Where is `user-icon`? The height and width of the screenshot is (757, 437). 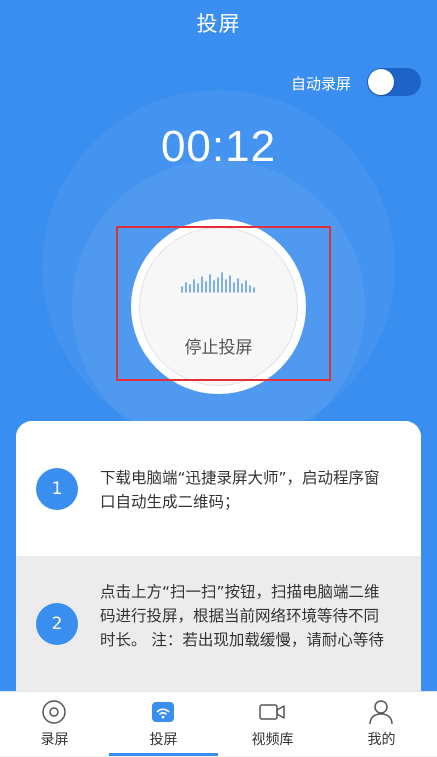 user-icon is located at coordinates (381, 712).